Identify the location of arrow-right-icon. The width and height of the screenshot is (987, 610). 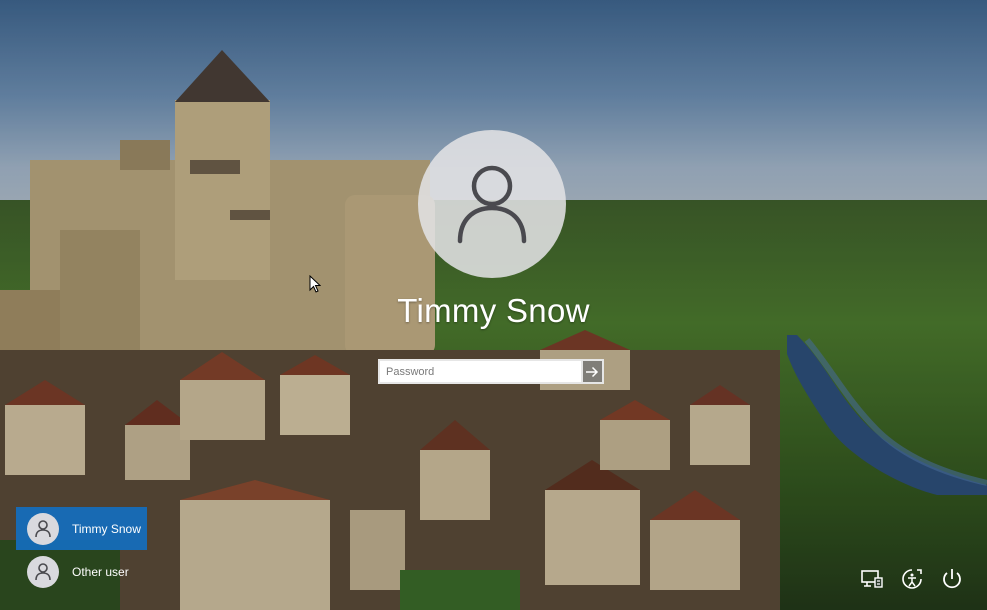
(592, 371).